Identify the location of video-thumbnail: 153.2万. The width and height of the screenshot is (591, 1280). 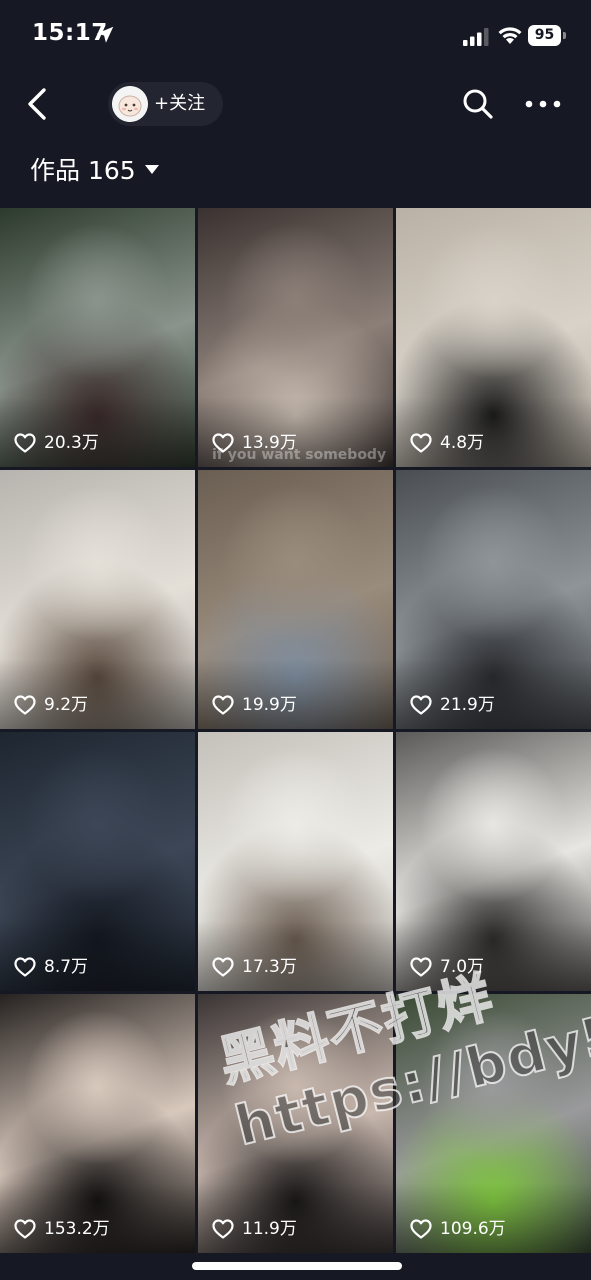
(97, 1123).